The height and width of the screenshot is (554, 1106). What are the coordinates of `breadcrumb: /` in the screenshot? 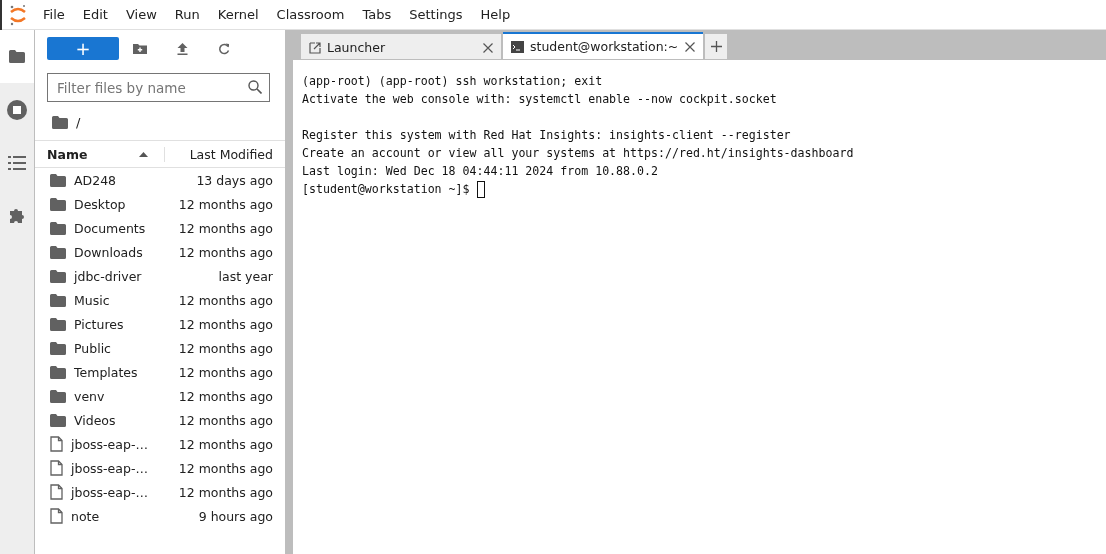 It's located at (78, 122).